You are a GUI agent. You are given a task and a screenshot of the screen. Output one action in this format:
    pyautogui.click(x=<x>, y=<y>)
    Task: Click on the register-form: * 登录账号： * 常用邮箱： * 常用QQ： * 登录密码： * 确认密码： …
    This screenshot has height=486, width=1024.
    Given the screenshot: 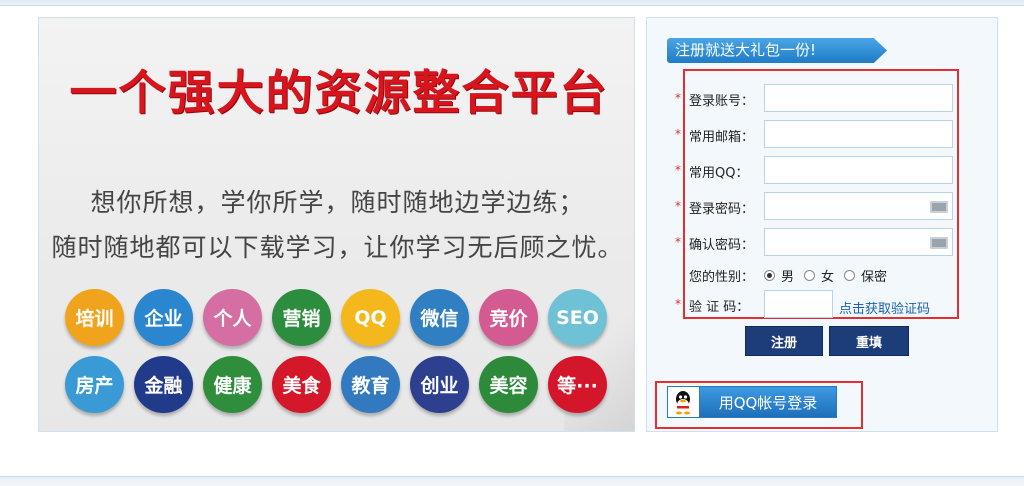 What is the action you would take?
    pyautogui.click(x=817, y=194)
    